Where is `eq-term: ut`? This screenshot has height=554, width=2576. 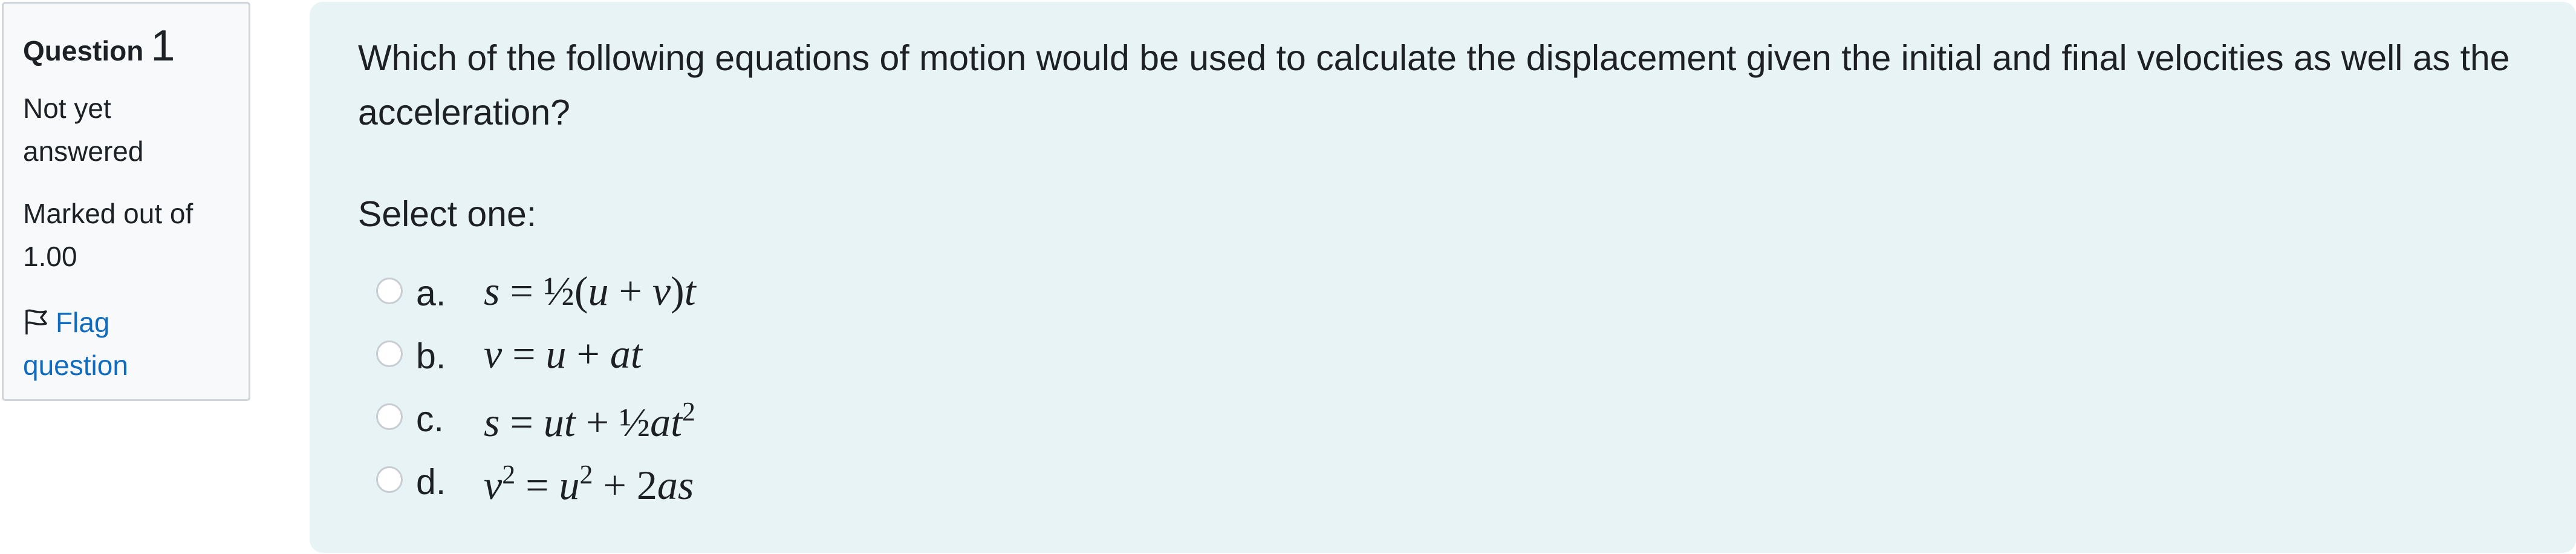 eq-term: ut is located at coordinates (559, 422).